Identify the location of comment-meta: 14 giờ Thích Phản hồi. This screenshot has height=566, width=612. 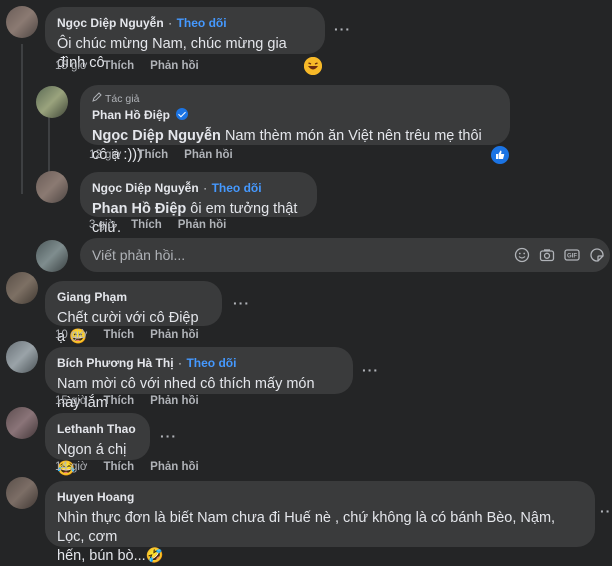
(127, 467).